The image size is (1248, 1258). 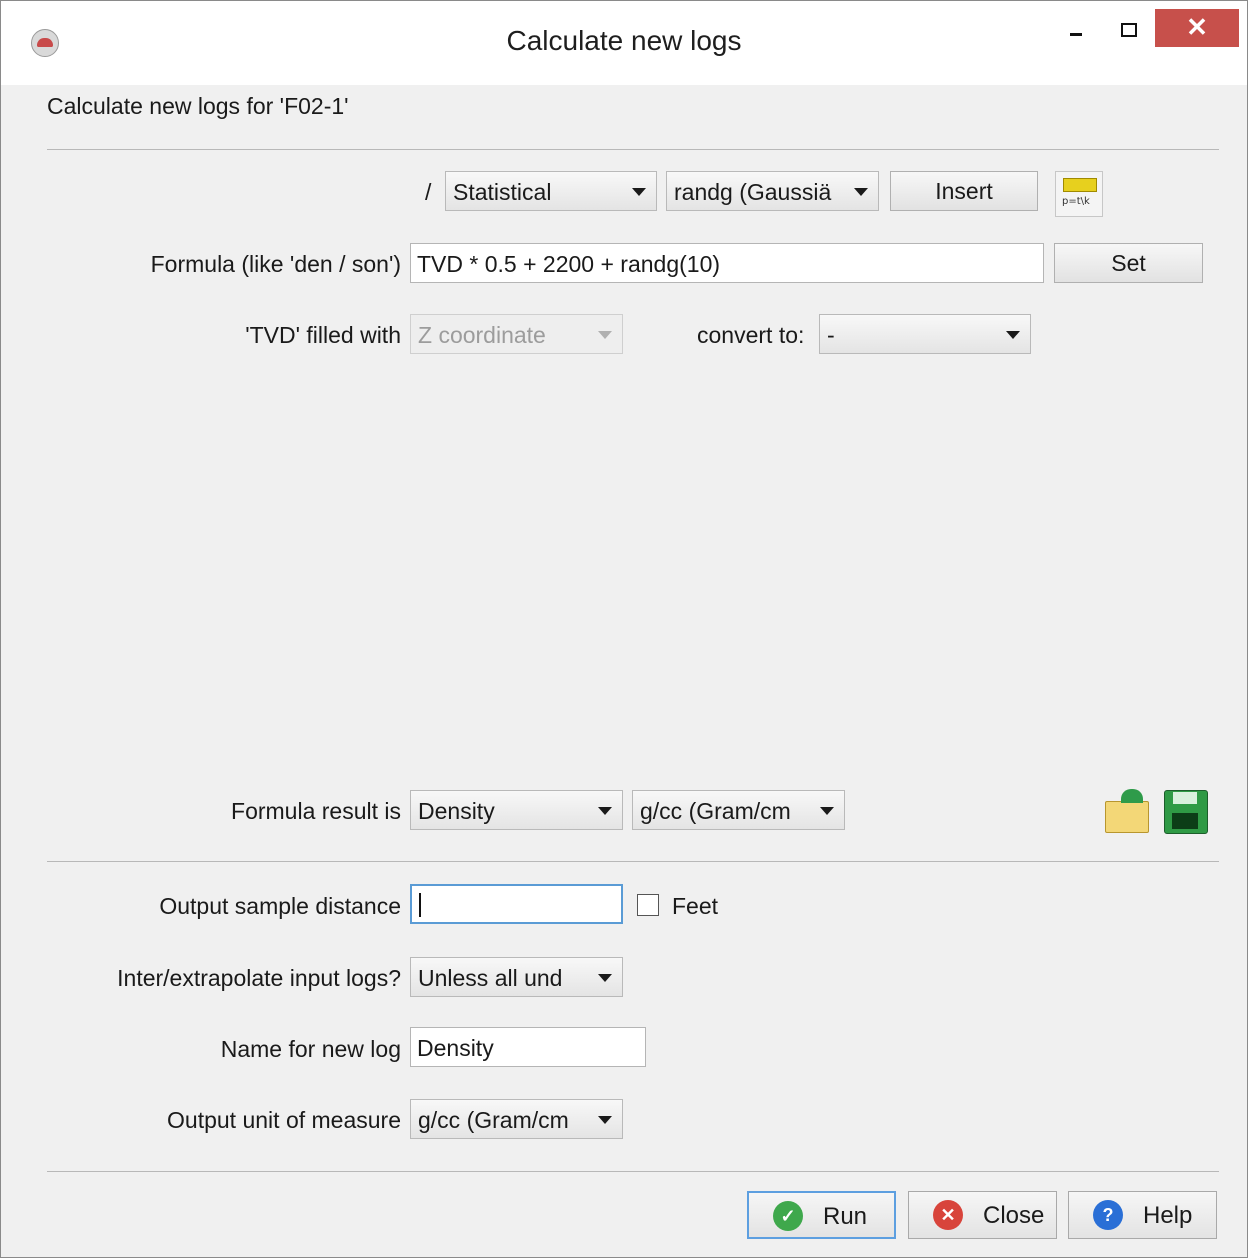 I want to click on output-unit-value: g/cc (Gram/cm, so click(x=493, y=1120).